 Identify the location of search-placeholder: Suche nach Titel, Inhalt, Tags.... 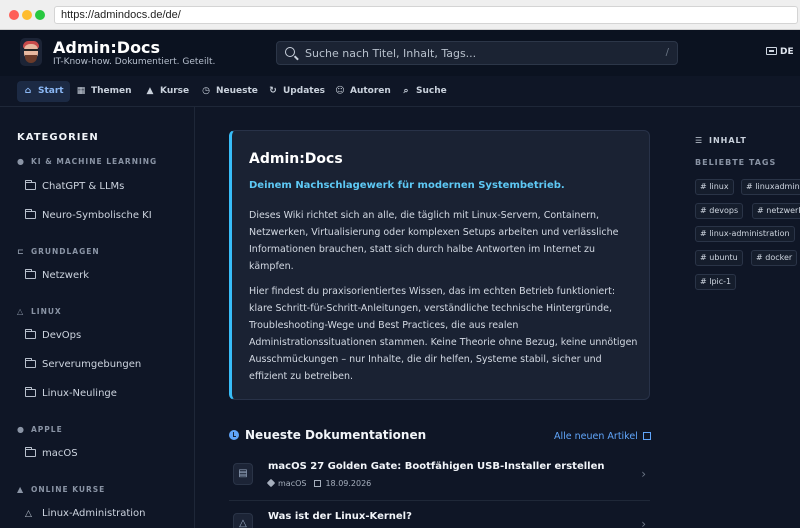
(391, 53).